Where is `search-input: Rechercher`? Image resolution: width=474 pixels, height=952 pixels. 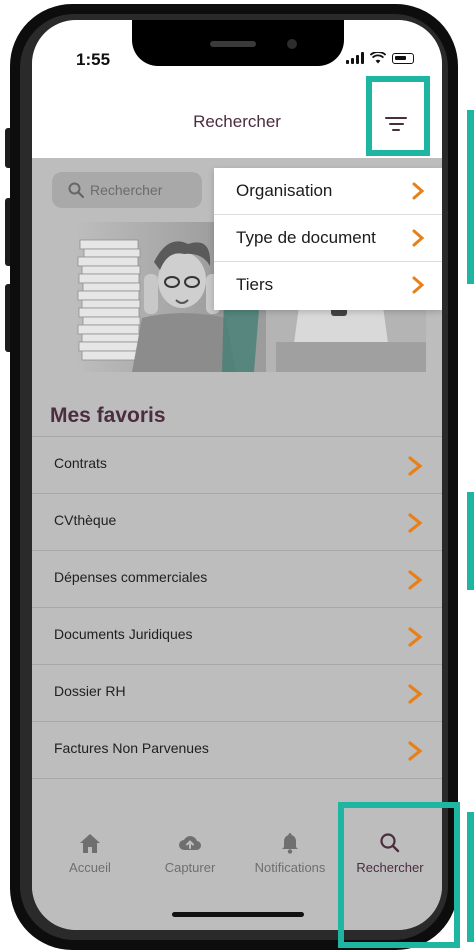
search-input: Rechercher is located at coordinates (127, 190).